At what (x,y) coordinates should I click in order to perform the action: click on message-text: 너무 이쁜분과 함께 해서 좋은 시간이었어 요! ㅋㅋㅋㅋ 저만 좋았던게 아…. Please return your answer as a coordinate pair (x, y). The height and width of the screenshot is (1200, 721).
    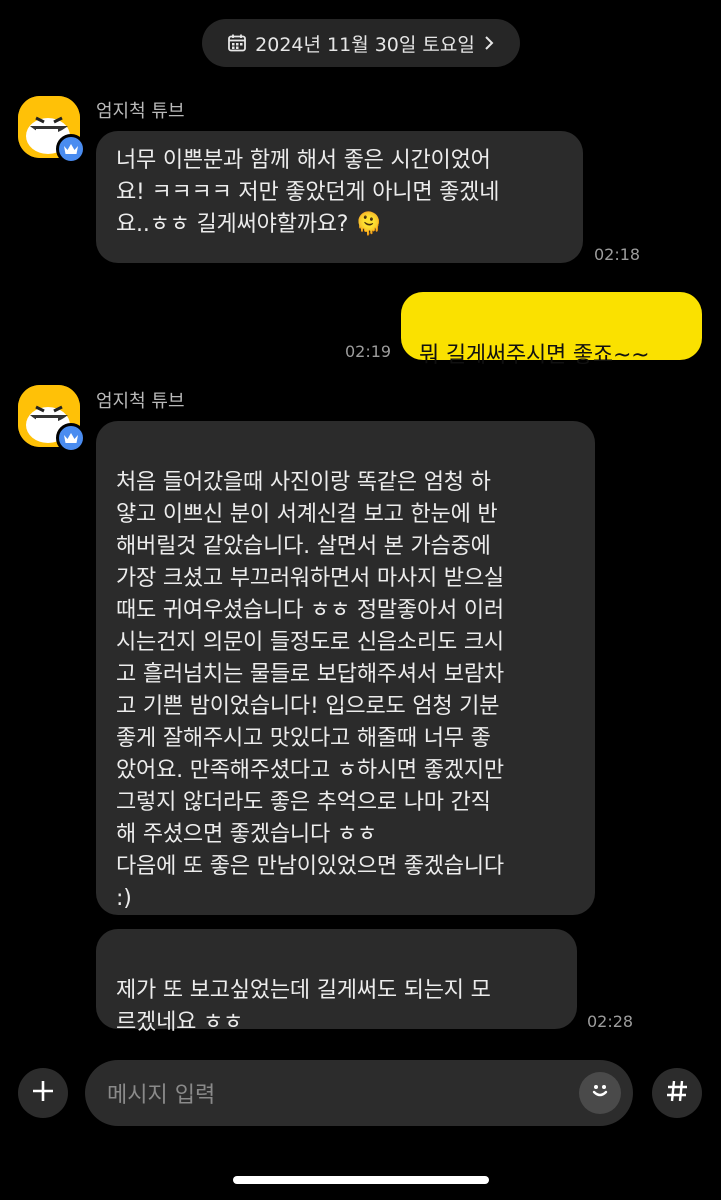
    Looking at the image, I should click on (308, 192).